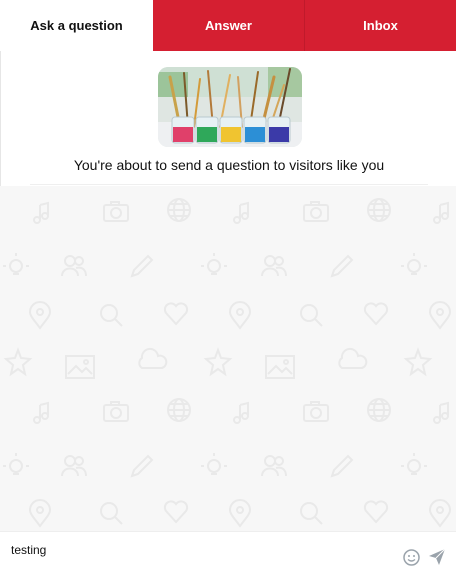 The height and width of the screenshot is (580, 456). I want to click on paint-brushes-photo, so click(230, 107).